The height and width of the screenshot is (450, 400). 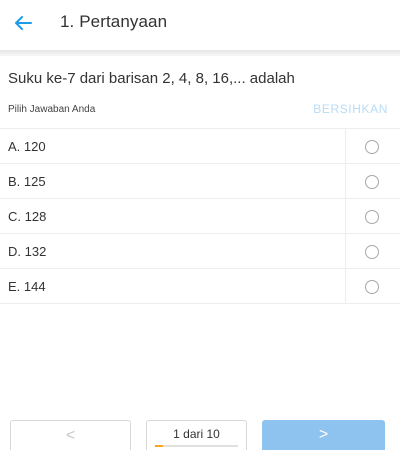 I want to click on previous-label: <, so click(x=70, y=435).